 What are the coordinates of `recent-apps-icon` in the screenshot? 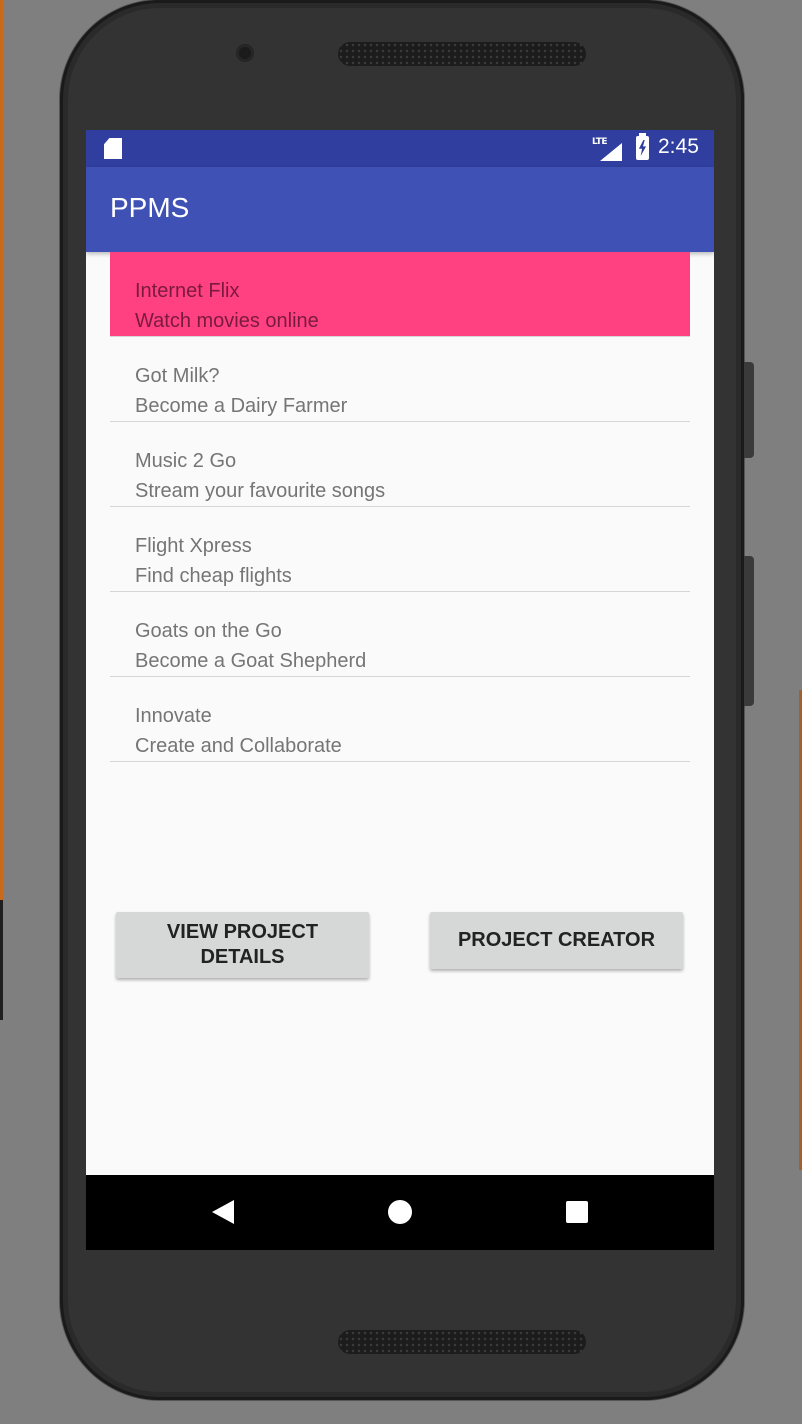 It's located at (577, 1212).